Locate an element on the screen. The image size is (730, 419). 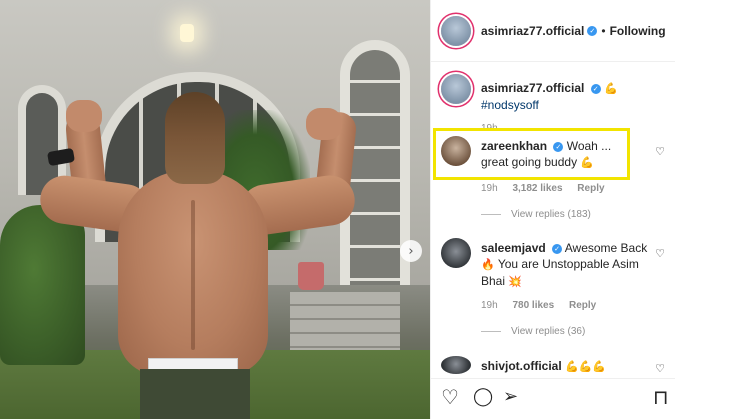
caption-avatar is located at coordinates (456, 89).